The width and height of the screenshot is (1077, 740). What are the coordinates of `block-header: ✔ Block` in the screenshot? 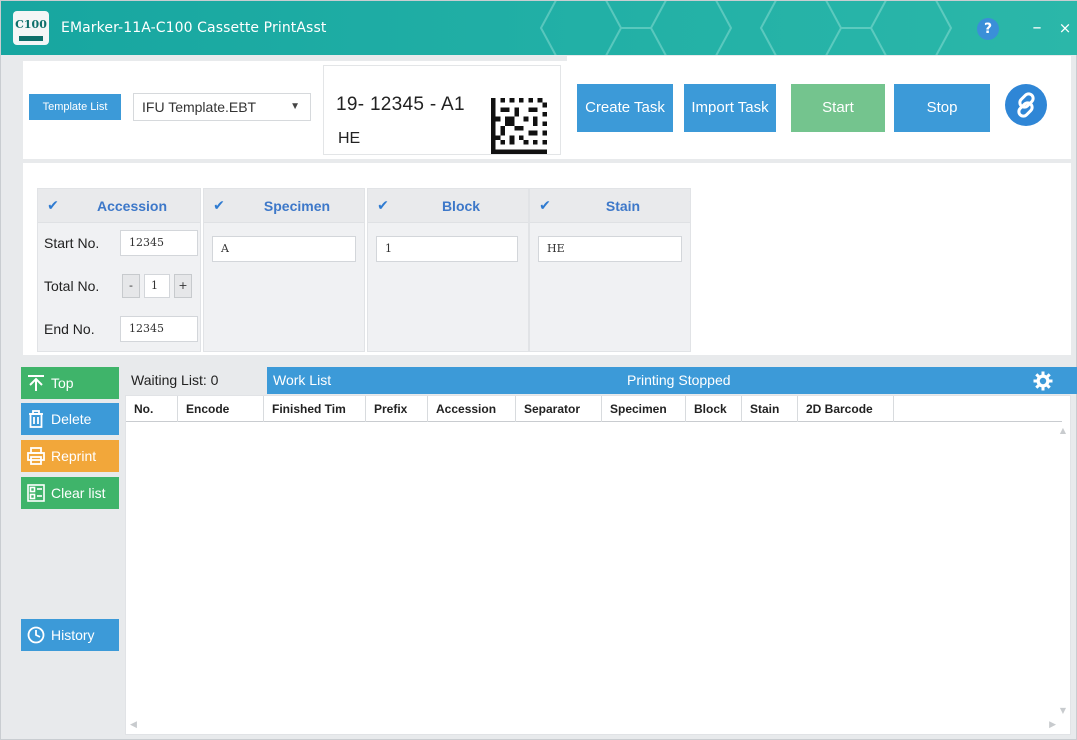 It's located at (448, 206).